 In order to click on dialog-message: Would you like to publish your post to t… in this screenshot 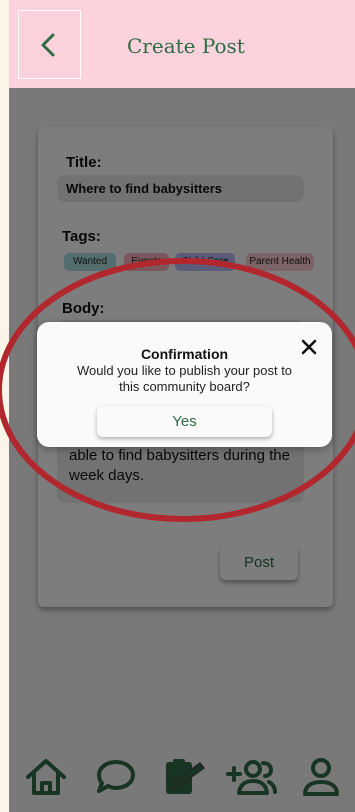, I will do `click(184, 378)`.